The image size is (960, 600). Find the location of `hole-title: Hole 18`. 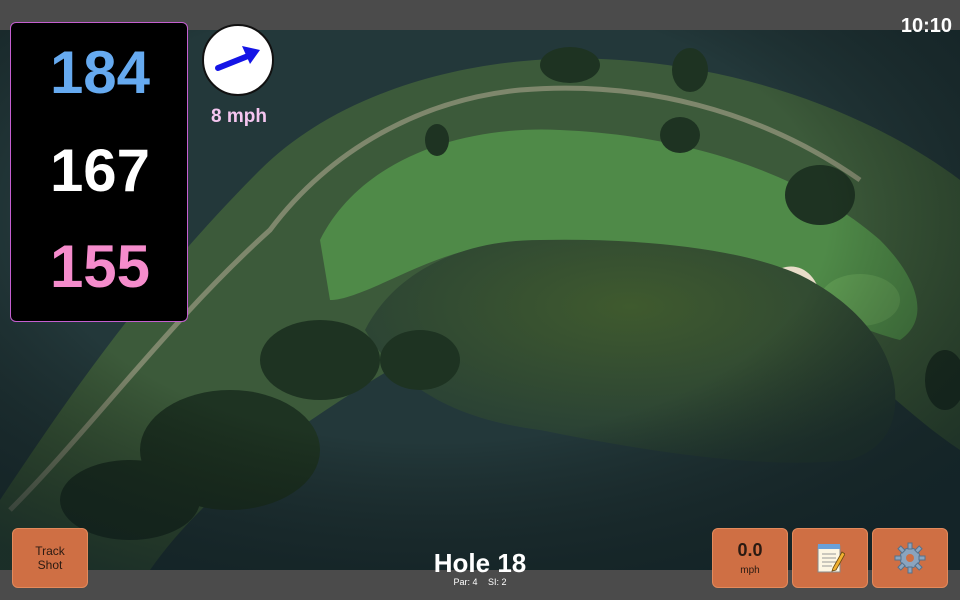

hole-title: Hole 18 is located at coordinates (480, 563).